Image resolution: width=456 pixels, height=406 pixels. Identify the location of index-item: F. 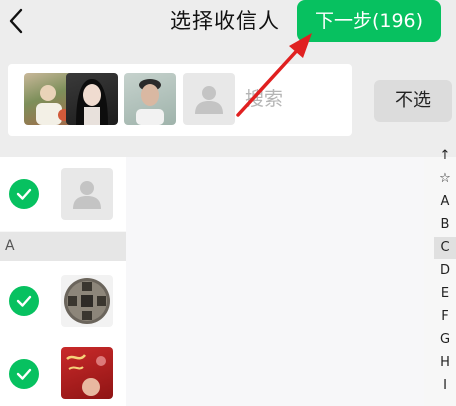
(445, 317).